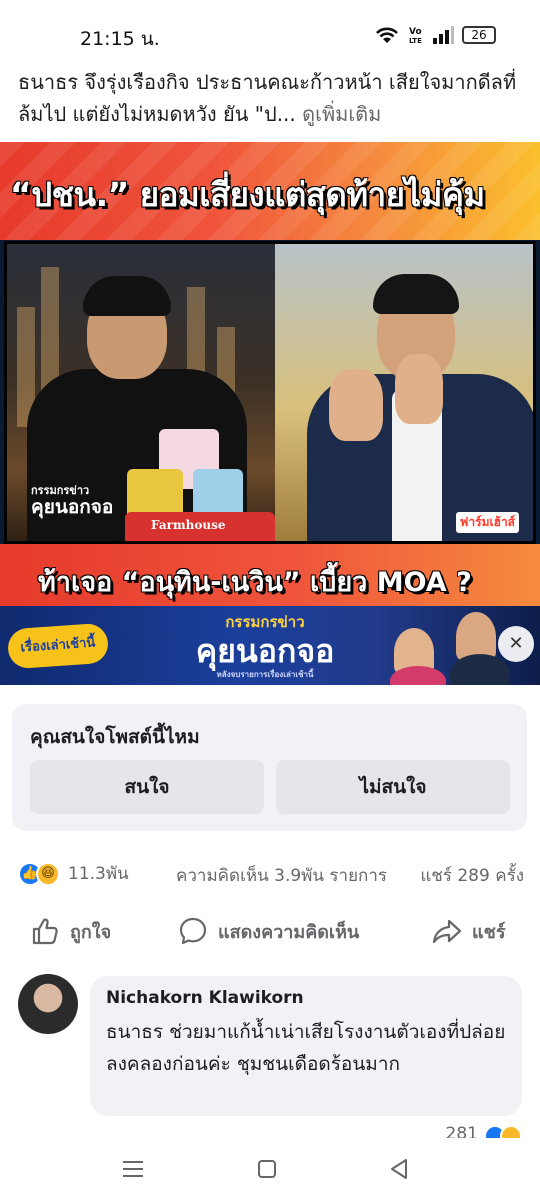 This screenshot has height=1200, width=540. I want to click on share-label: แชร์, so click(489, 932).